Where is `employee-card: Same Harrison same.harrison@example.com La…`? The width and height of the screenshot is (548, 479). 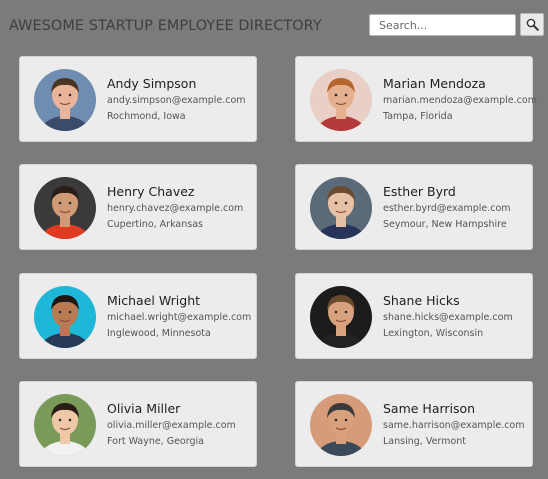 employee-card: Same Harrison same.harrison@example.com La… is located at coordinates (414, 424).